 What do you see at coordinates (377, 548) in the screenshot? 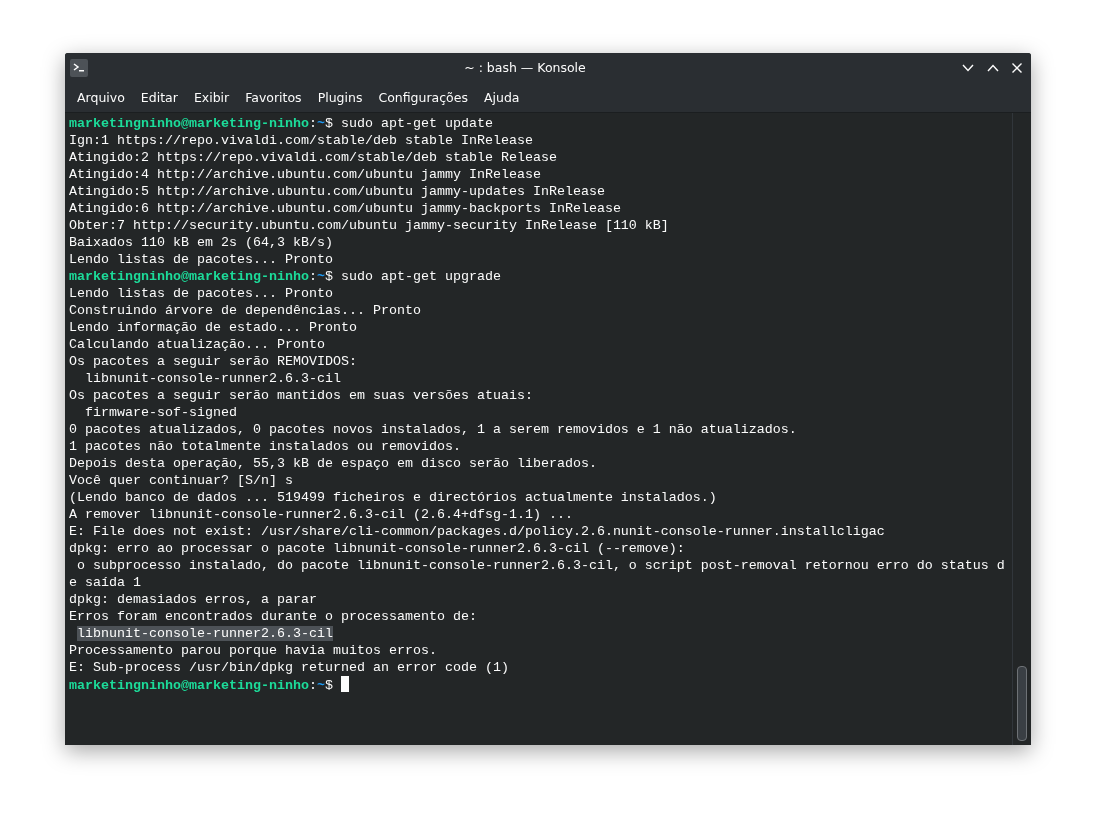
I see `output-line: dpkg: erro ao processar o pacote libnunit-console-runner2.6.3-cil (--remove):` at bounding box center [377, 548].